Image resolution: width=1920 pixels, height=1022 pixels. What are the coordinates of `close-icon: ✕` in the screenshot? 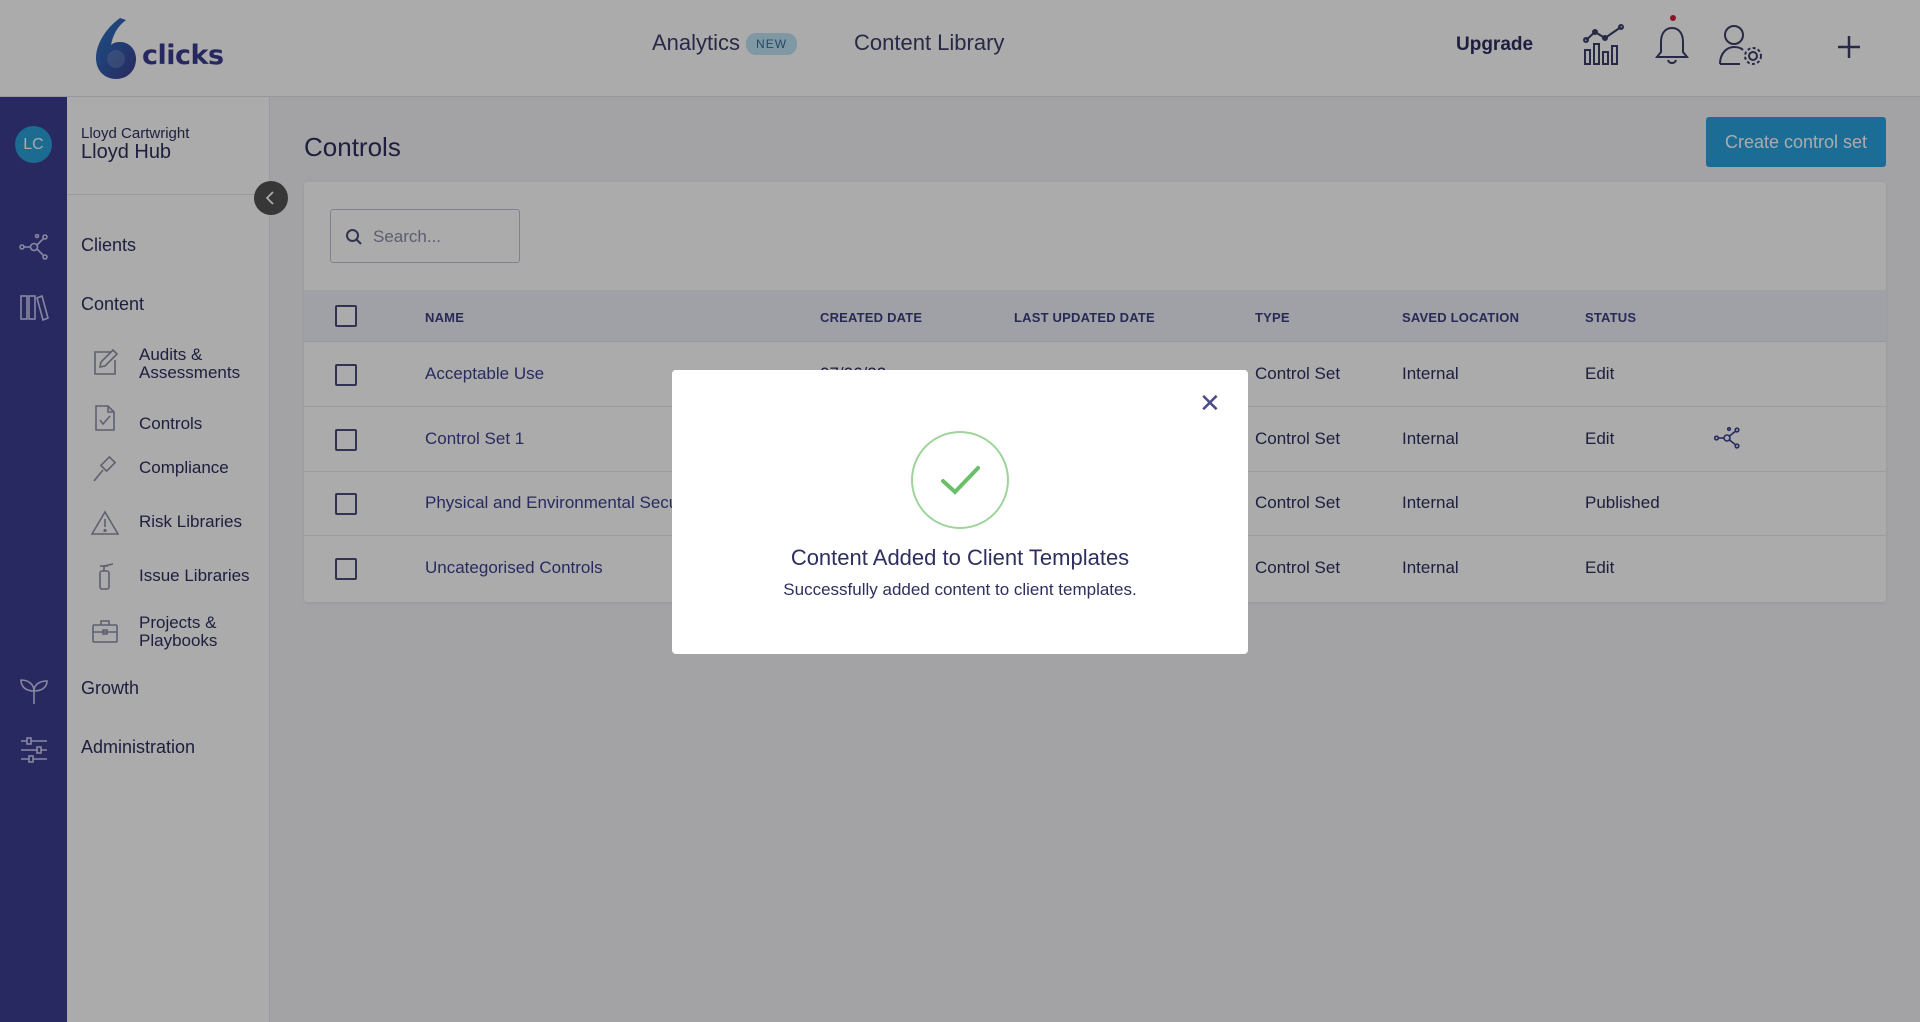 It's located at (1210, 404).